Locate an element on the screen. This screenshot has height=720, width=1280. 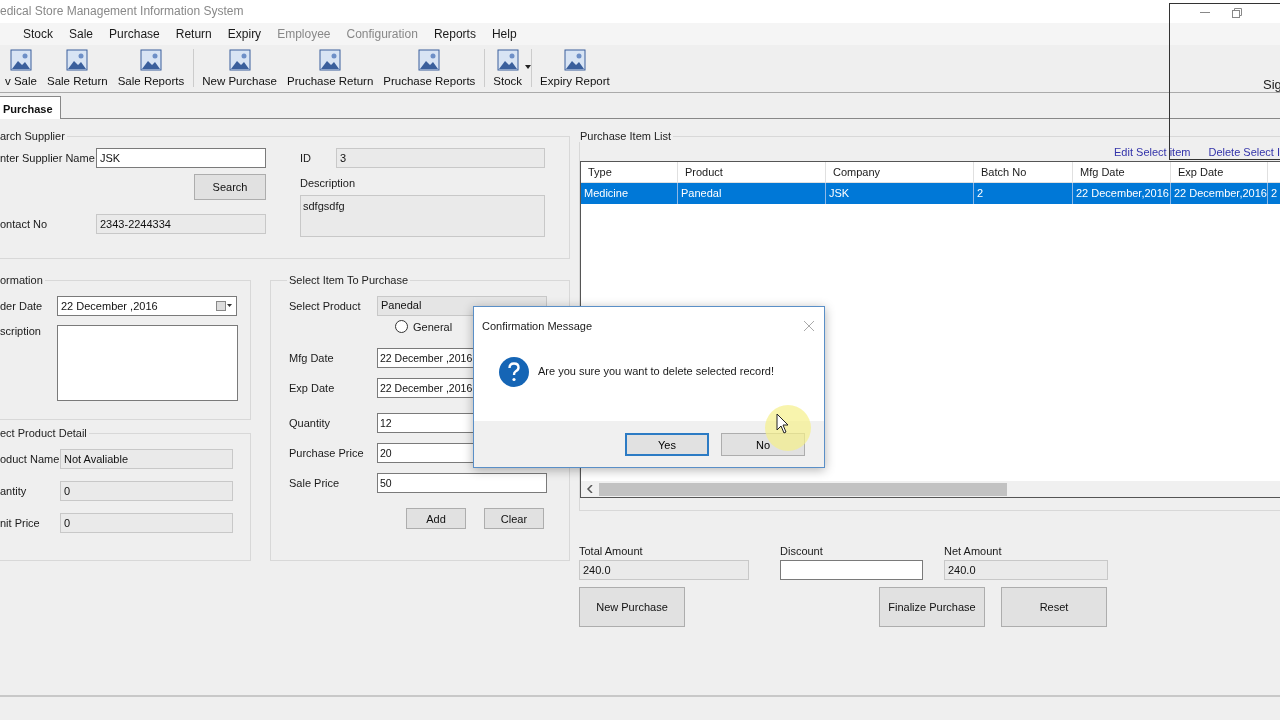
field-label: Select Product is located at coordinates (325, 306).